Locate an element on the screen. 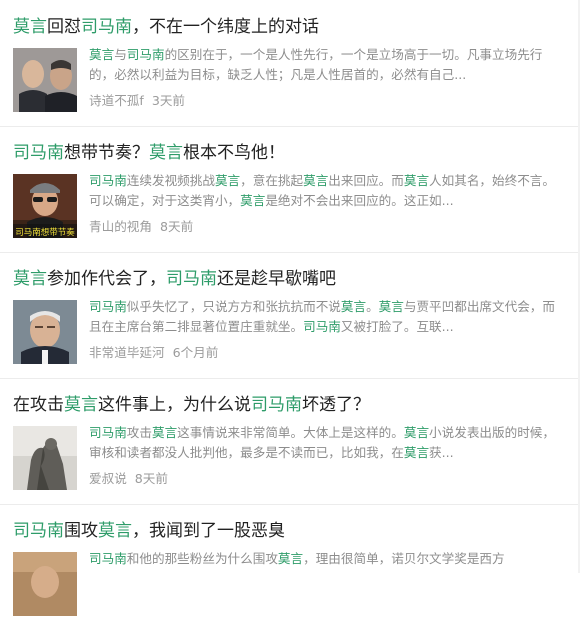  summary-text: 。 is located at coordinates (372, 306).